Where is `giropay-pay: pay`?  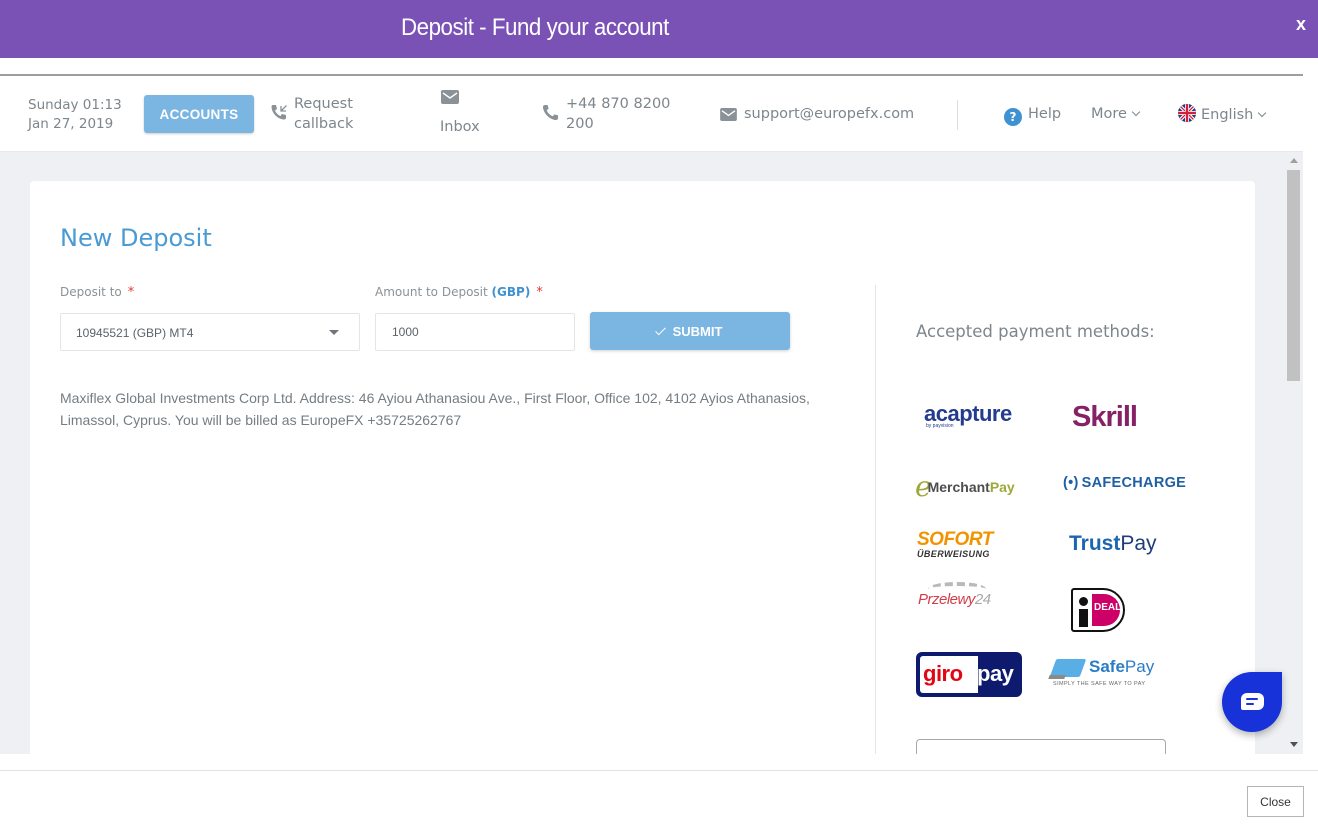
giropay-pay: pay is located at coordinates (995, 673).